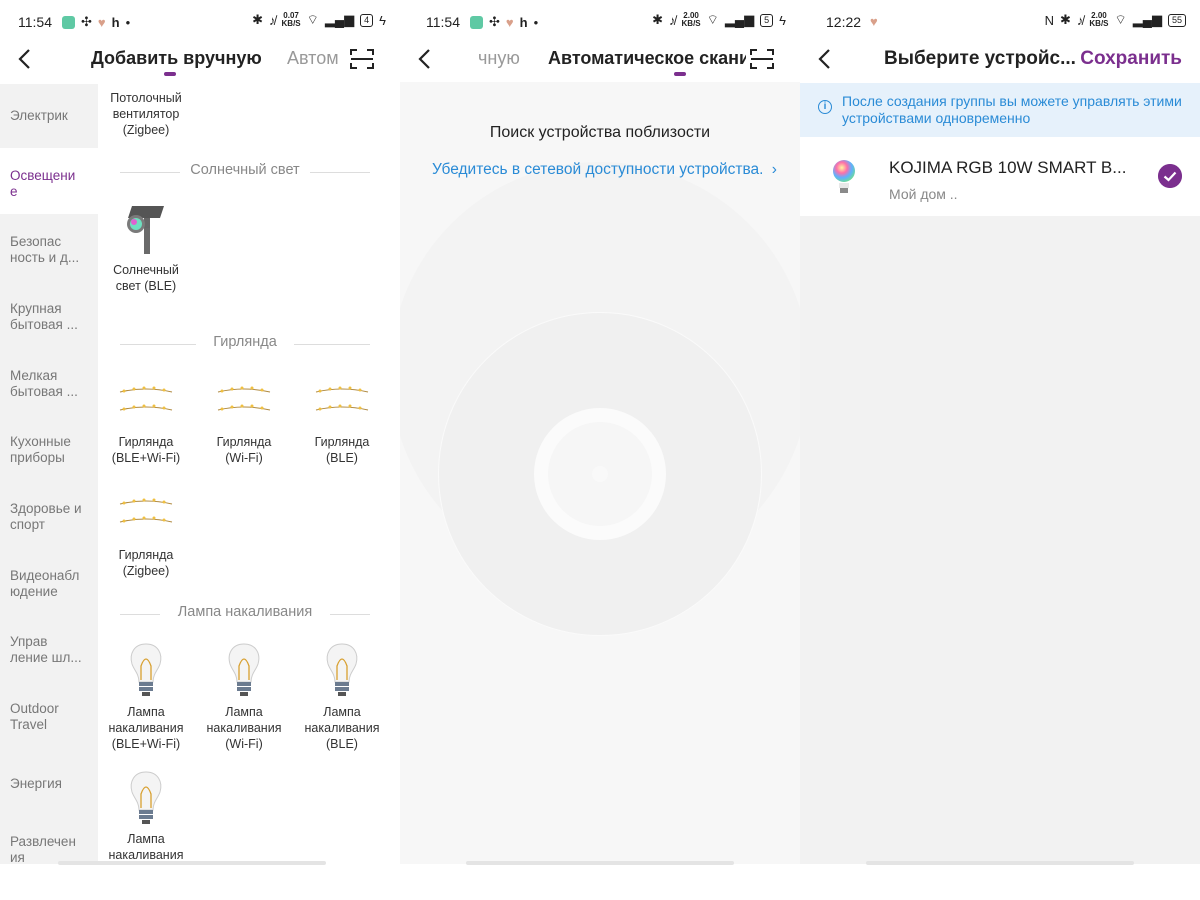  What do you see at coordinates (146, 563) in the screenshot?
I see `device-garland-zigbee: Гирлянда (Zigbee)` at bounding box center [146, 563].